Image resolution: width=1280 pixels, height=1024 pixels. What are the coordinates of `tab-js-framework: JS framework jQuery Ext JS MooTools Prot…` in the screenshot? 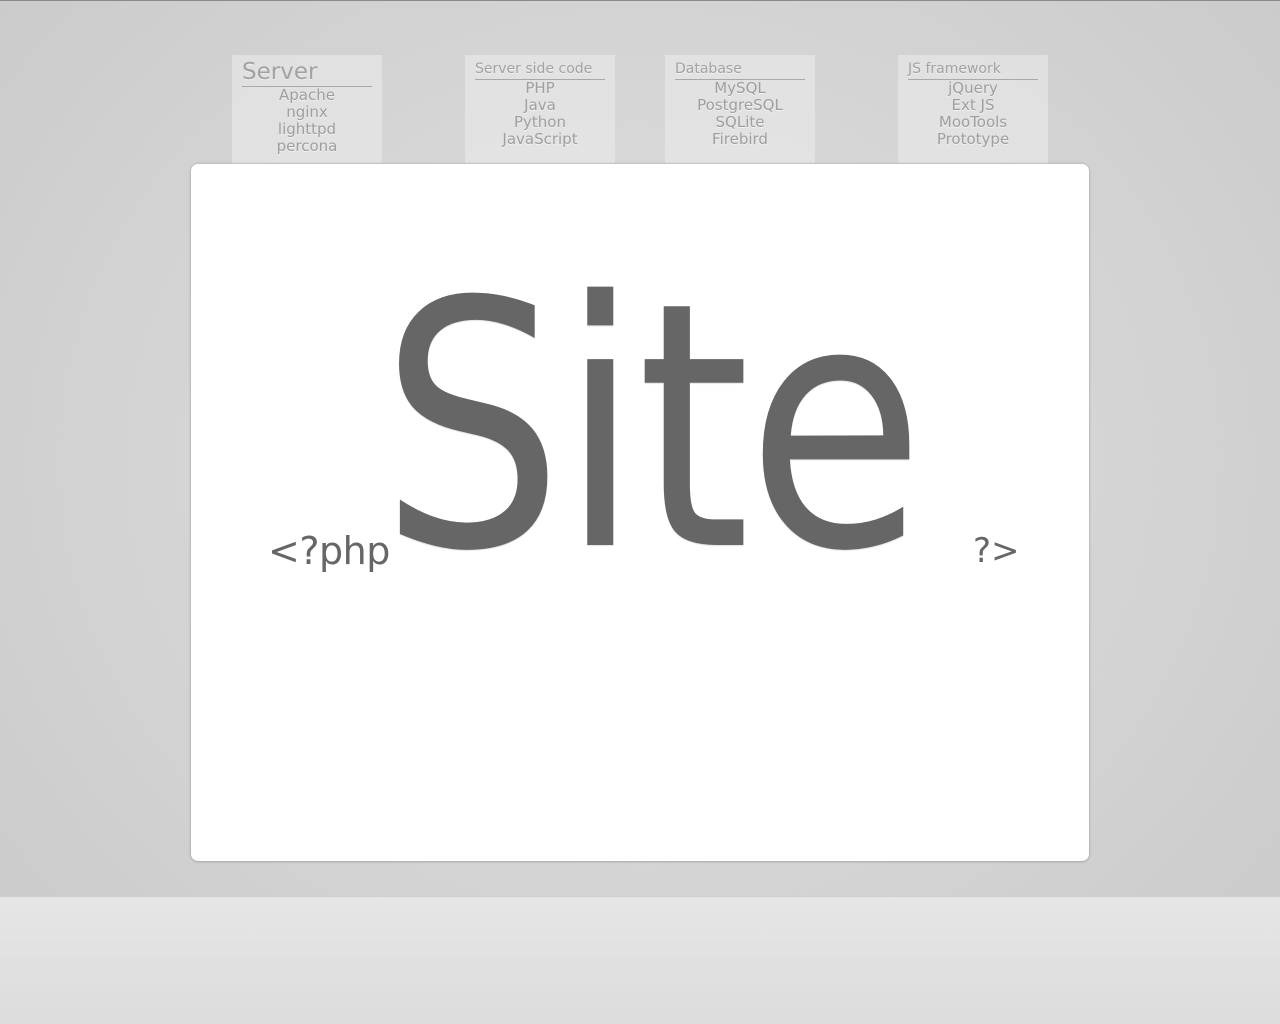 It's located at (973, 109).